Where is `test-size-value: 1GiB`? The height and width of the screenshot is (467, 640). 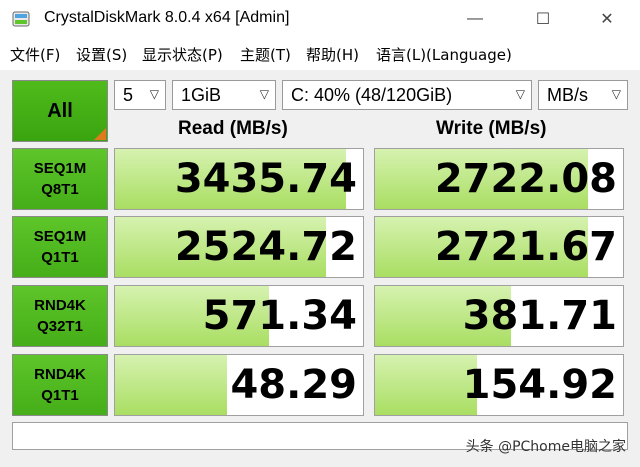 test-size-value: 1GiB is located at coordinates (201, 94).